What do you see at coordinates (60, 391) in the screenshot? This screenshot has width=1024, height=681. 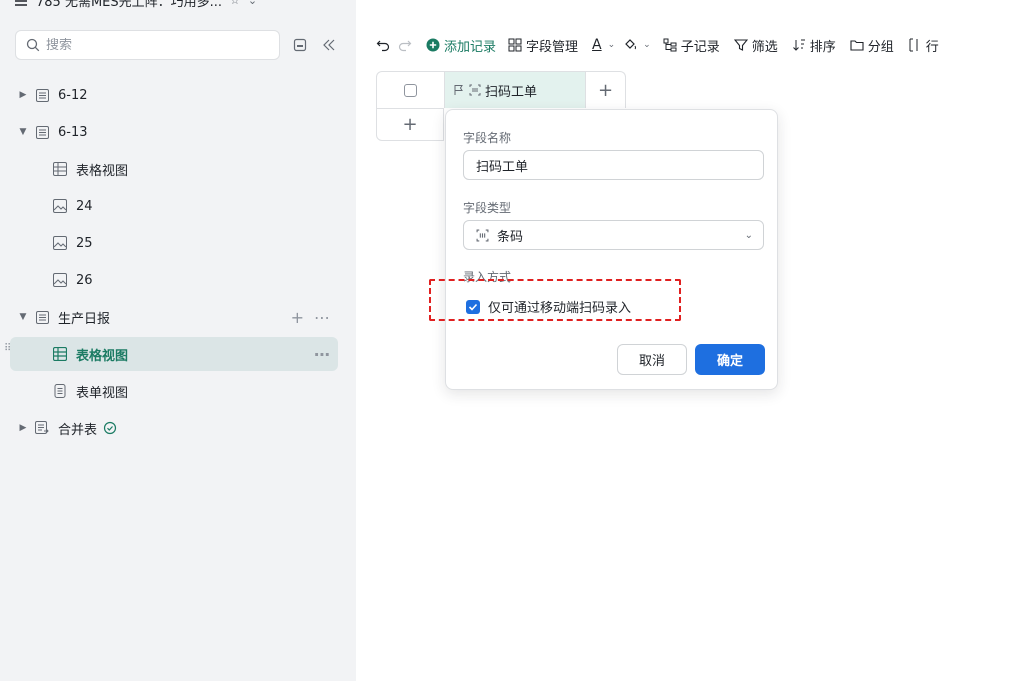 I see `form-view-icon` at bounding box center [60, 391].